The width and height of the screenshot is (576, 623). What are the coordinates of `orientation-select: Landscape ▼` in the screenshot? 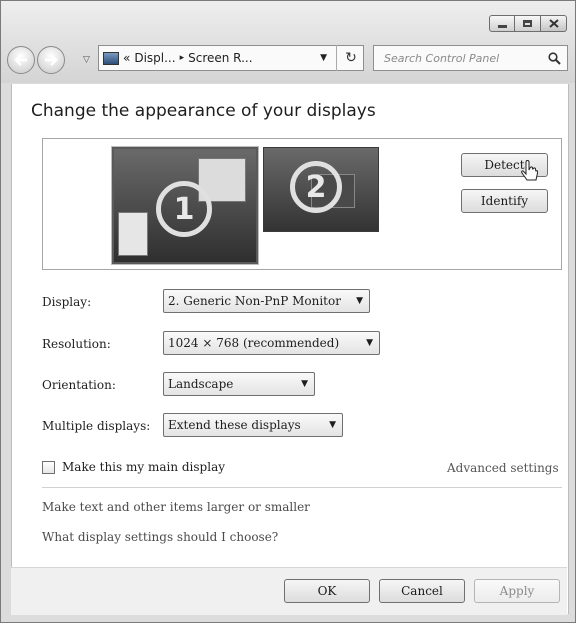 It's located at (239, 384).